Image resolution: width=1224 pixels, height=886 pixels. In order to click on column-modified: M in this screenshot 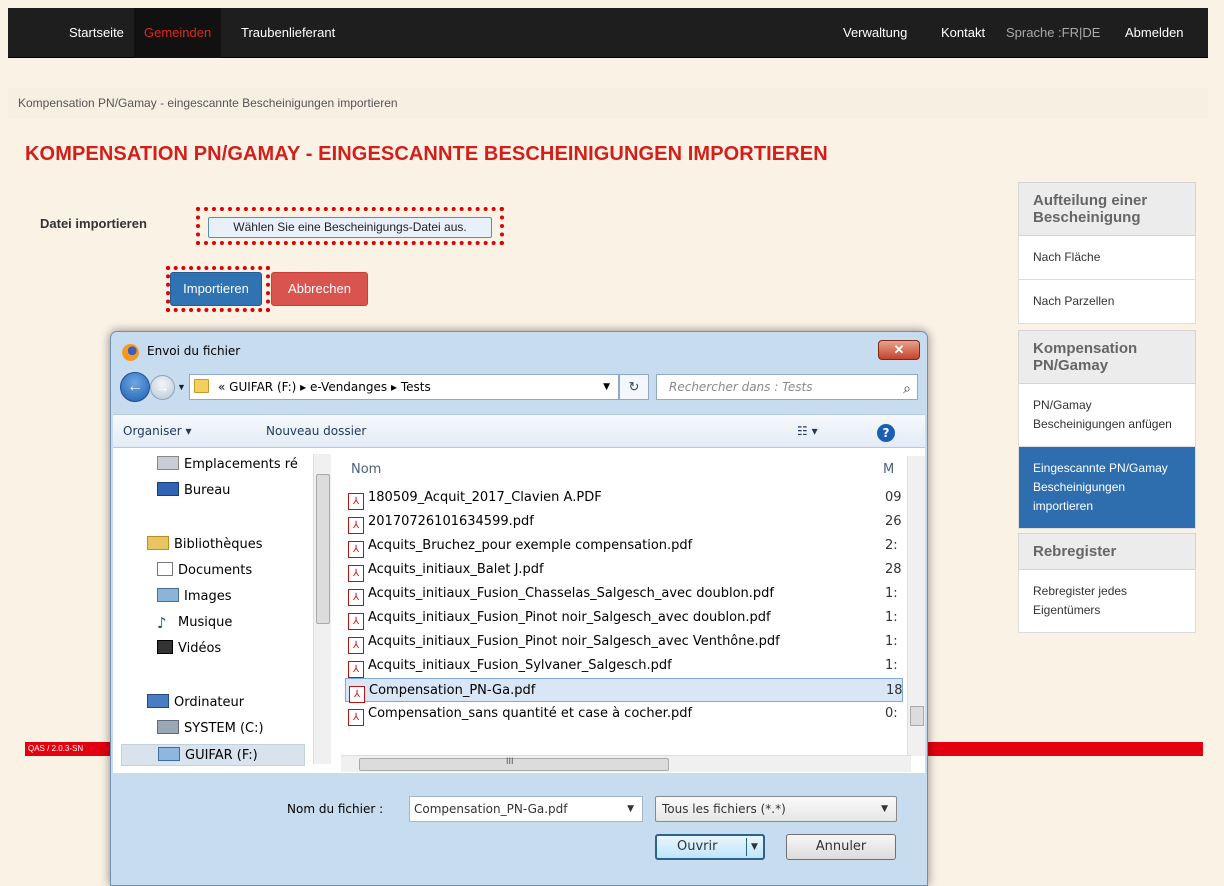, I will do `click(888, 469)`.